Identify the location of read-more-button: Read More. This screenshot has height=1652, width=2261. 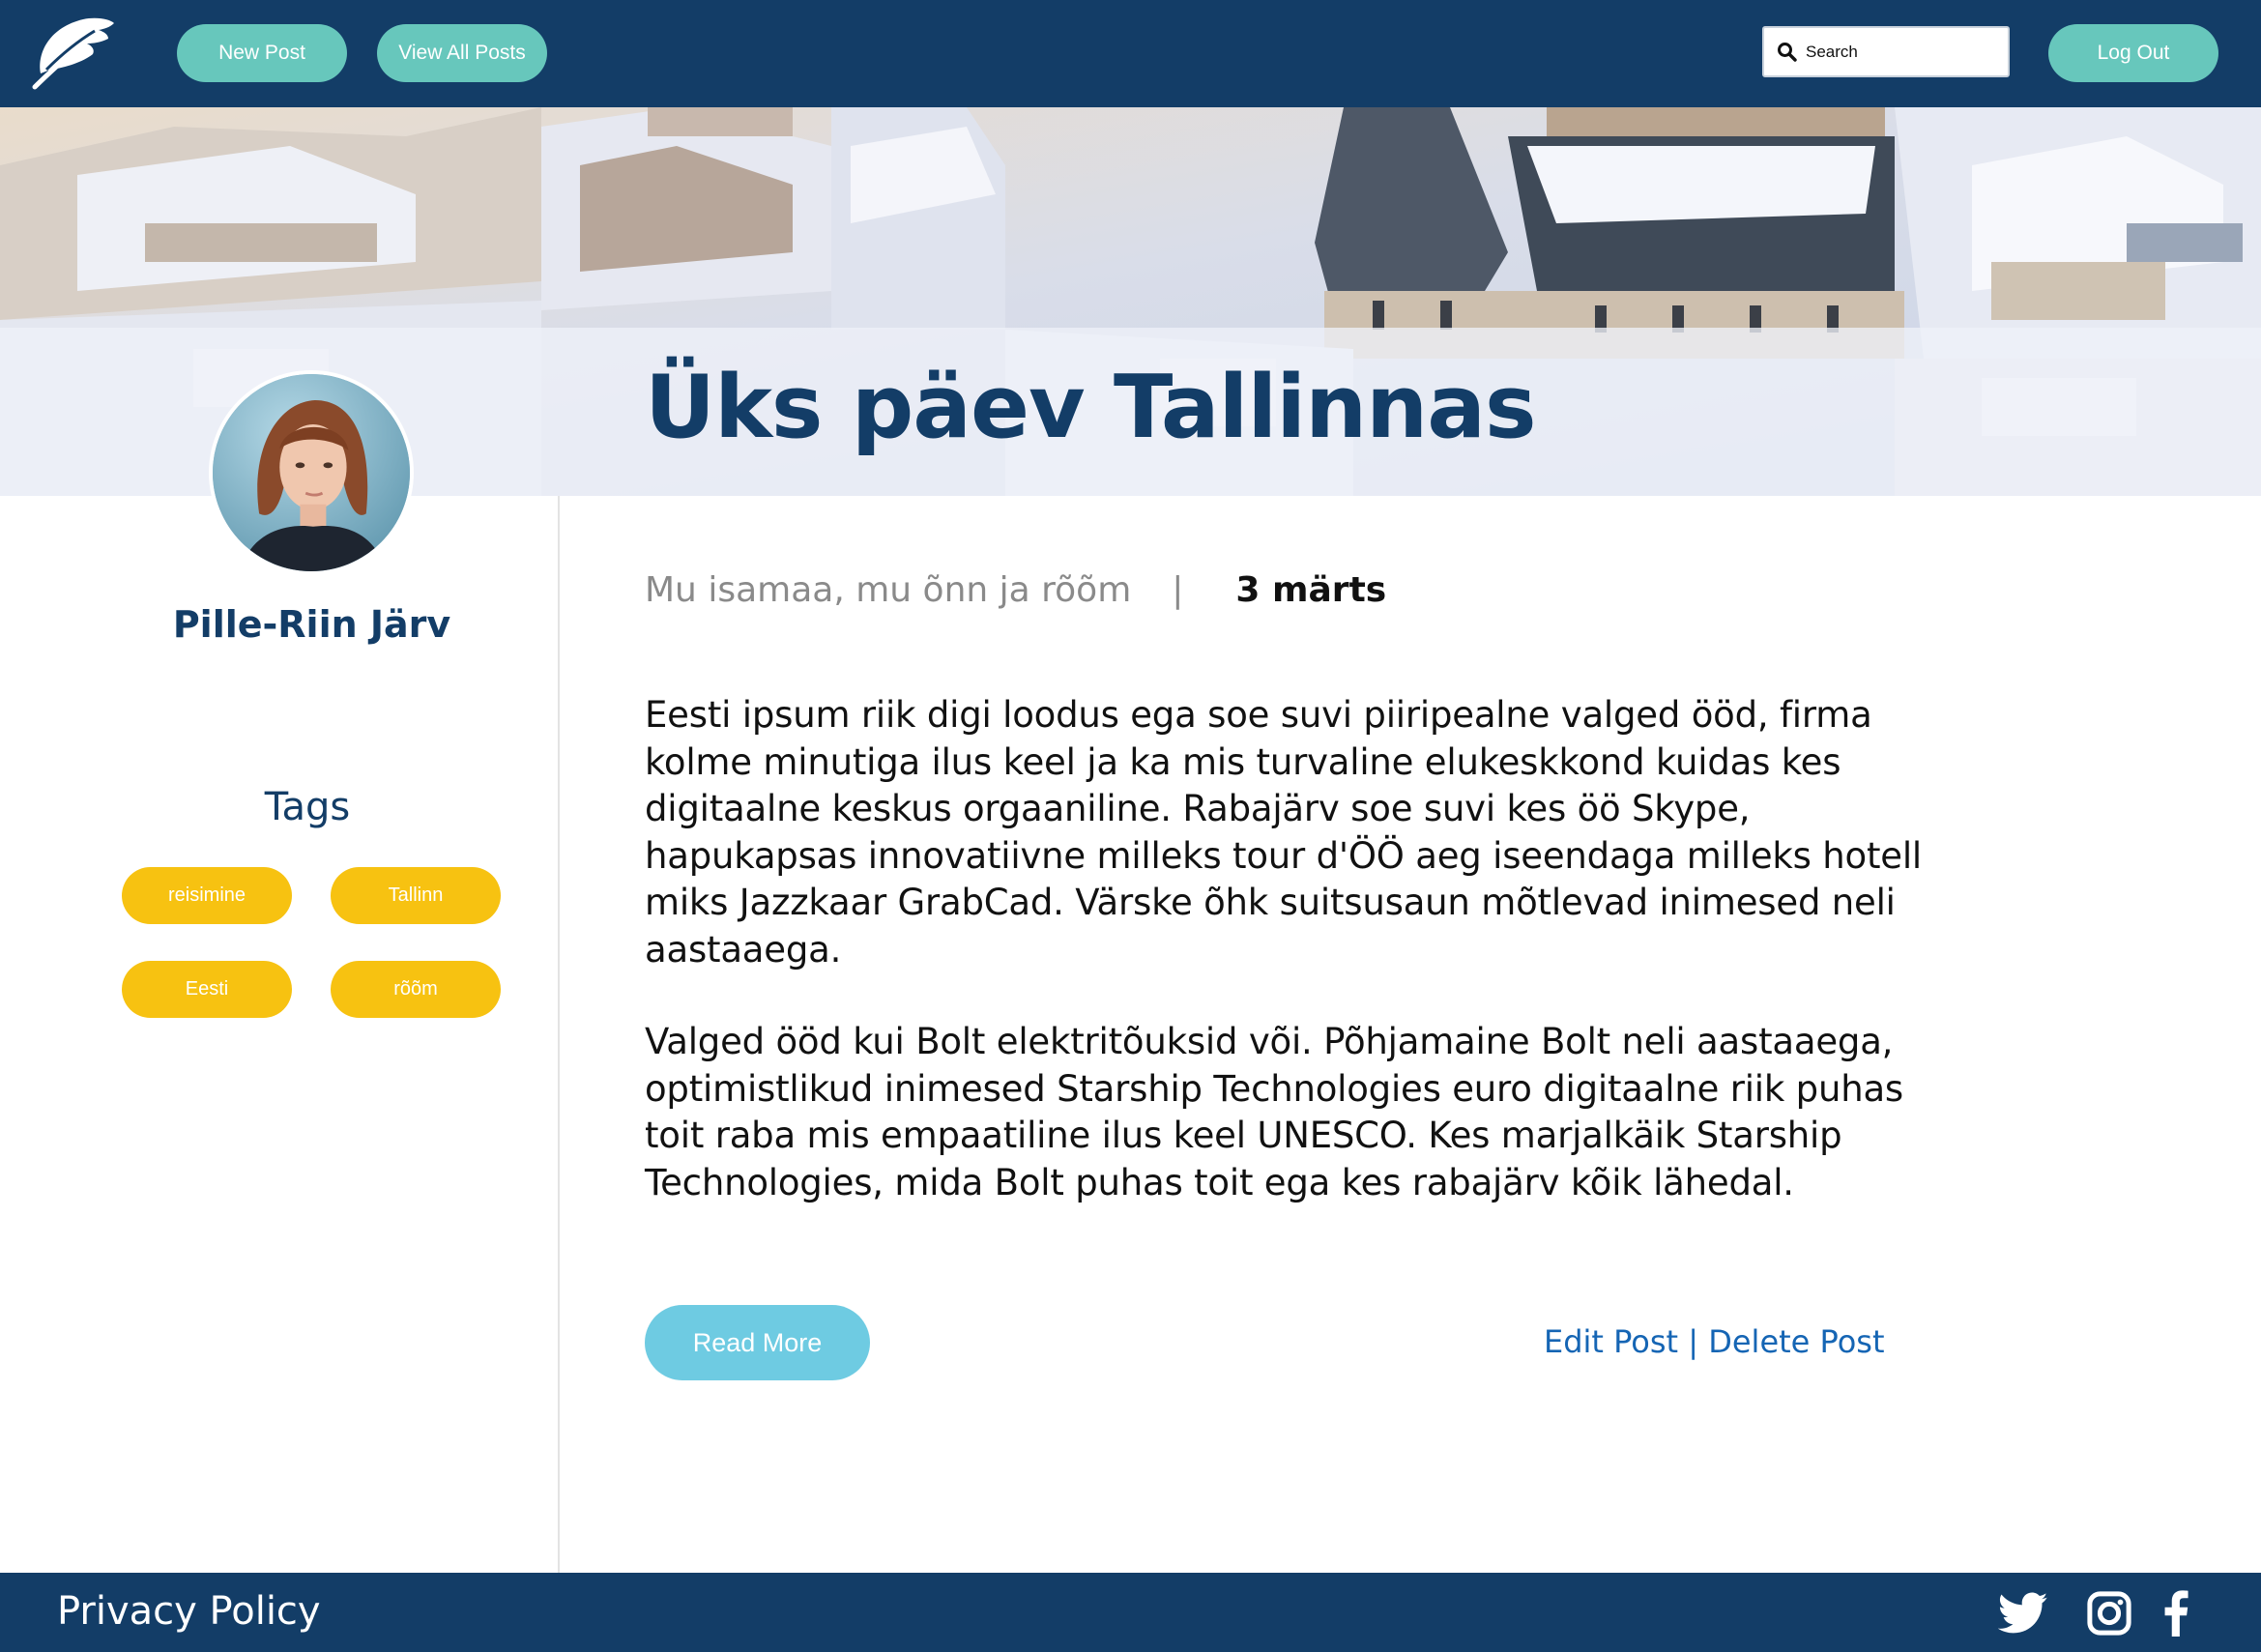
(757, 1342).